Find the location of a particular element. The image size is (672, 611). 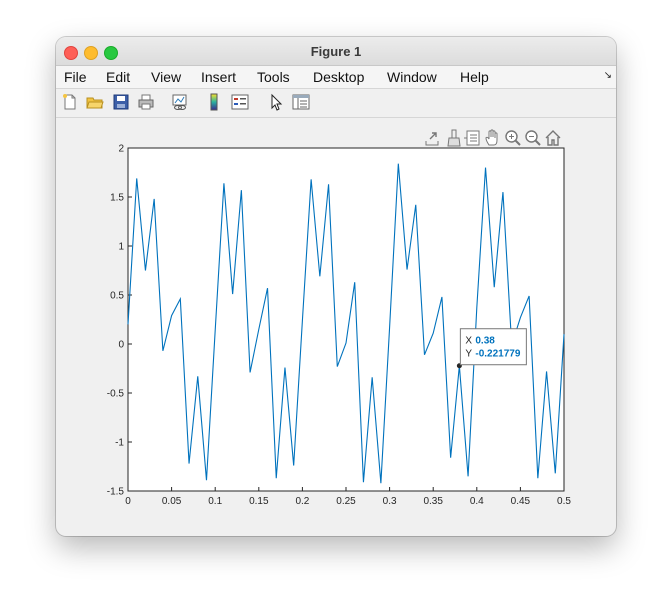

datatip: X 0.38 Y -0.221779 is located at coordinates (491, 348).